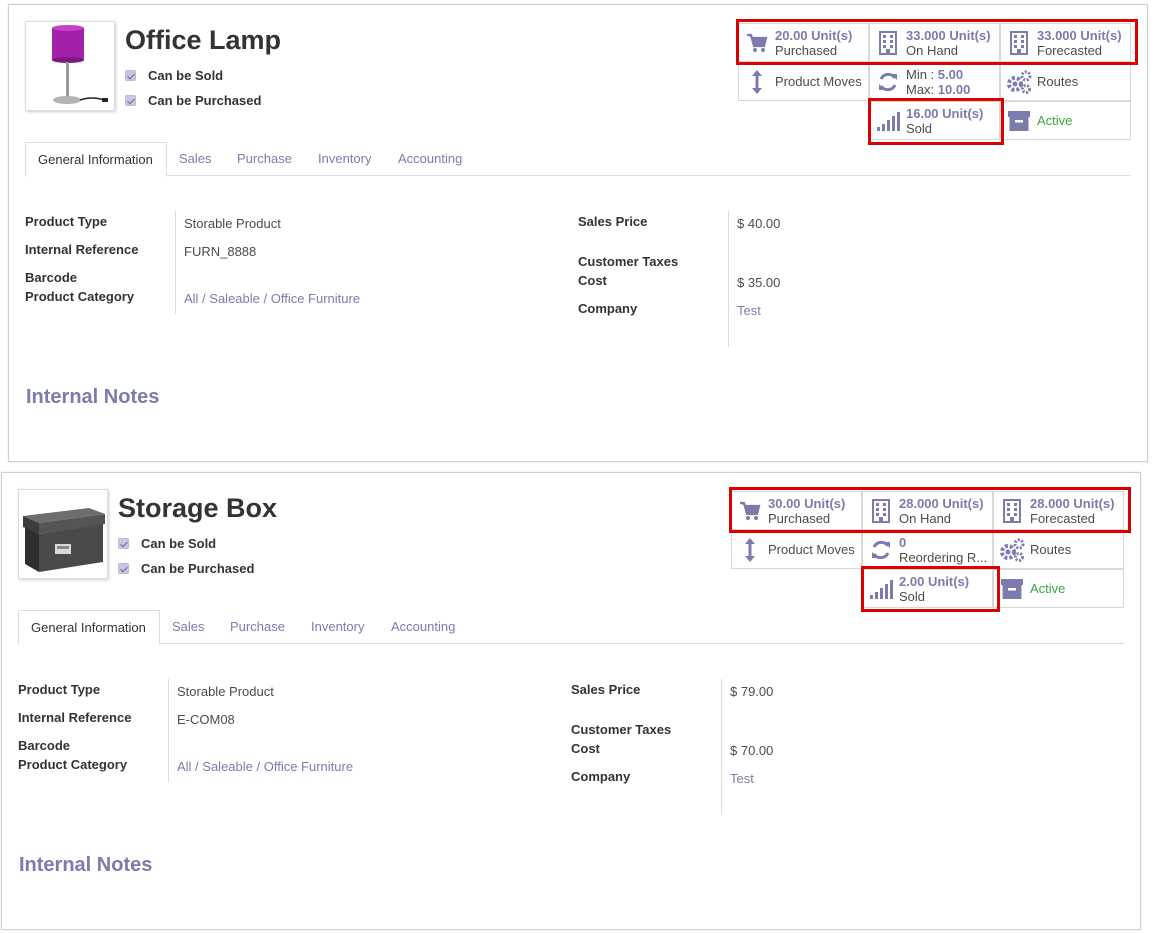  I want to click on reordering-rules-button: Min : 5.00 Max: 10.00, so click(934, 81).